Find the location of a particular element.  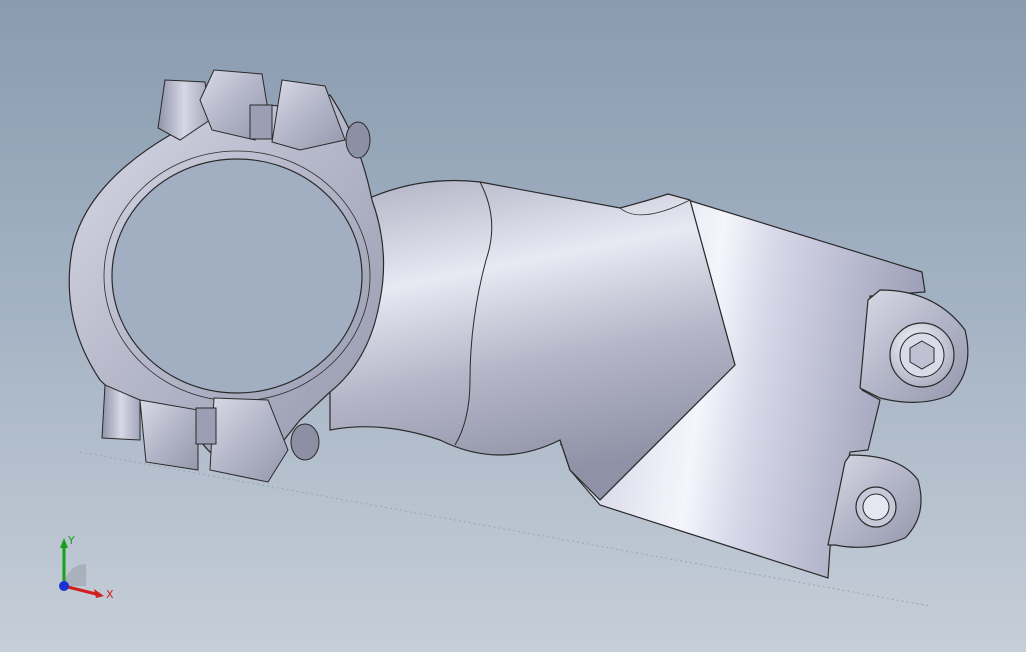

lower-clamp-ear-mid is located at coordinates (169, 435).